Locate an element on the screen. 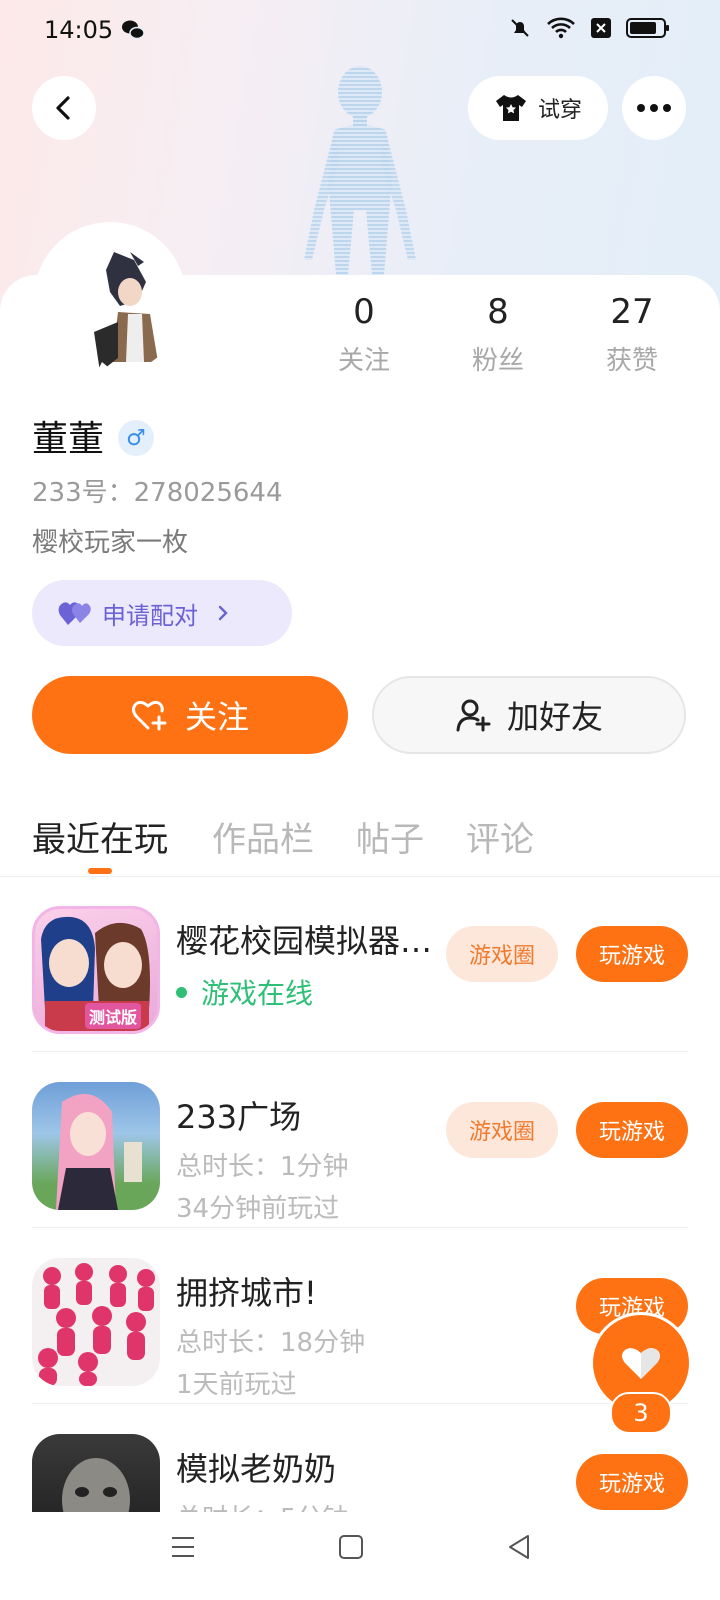  heart-icon is located at coordinates (641, 1363).